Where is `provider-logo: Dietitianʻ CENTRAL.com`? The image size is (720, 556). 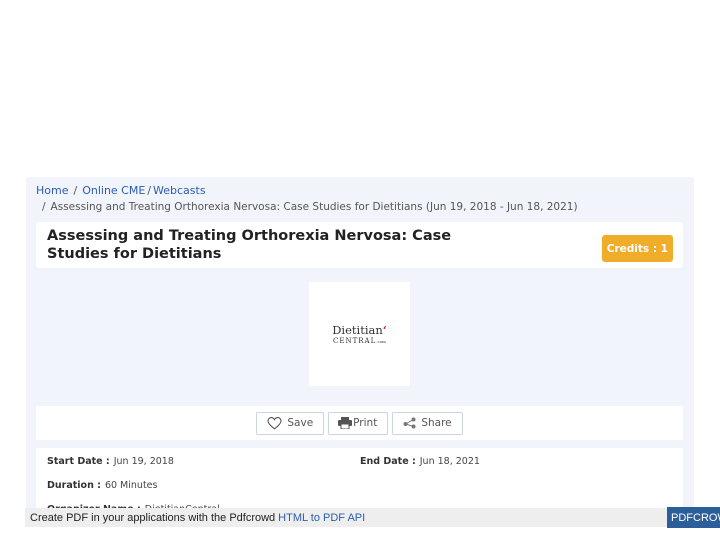 provider-logo: Dietitianʻ CENTRAL.com is located at coordinates (359, 334).